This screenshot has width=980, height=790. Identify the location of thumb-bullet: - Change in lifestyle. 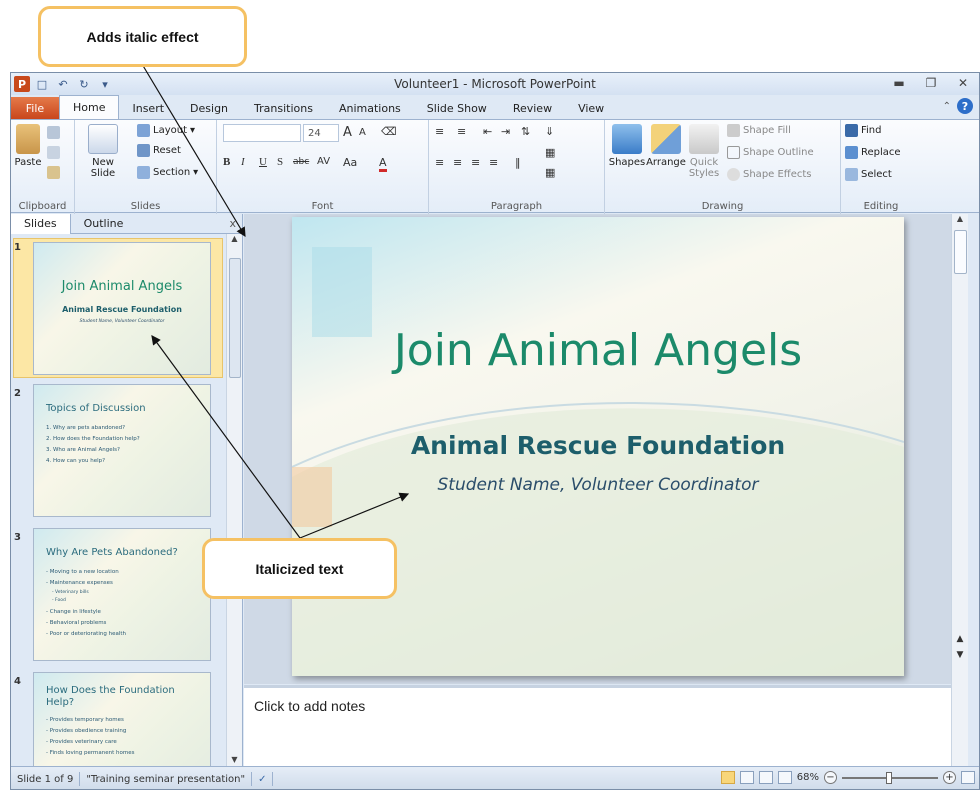
(73, 612).